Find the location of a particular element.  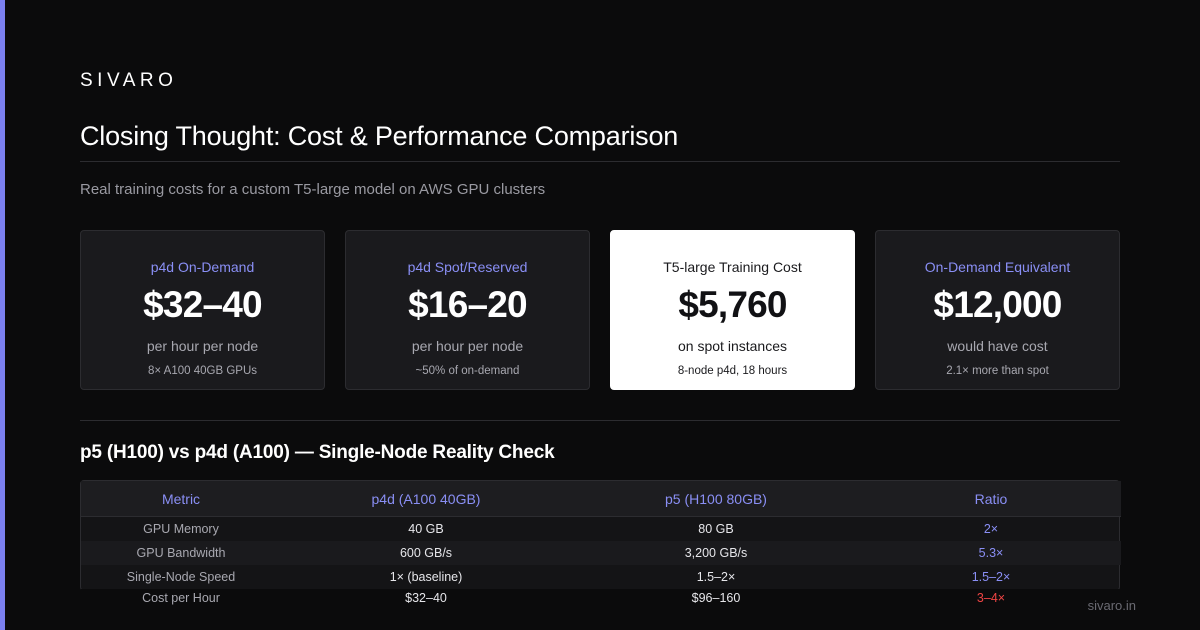

section-divider is located at coordinates (600, 420).